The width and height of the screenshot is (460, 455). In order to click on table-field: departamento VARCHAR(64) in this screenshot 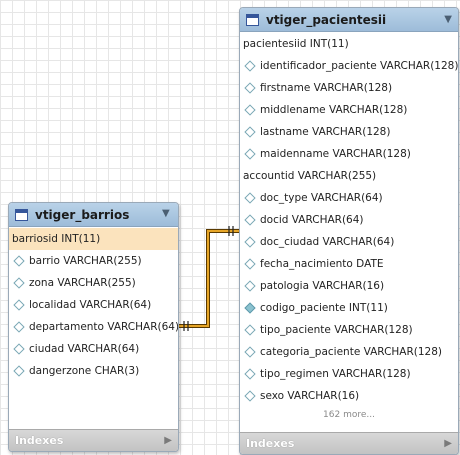, I will do `click(93, 327)`.